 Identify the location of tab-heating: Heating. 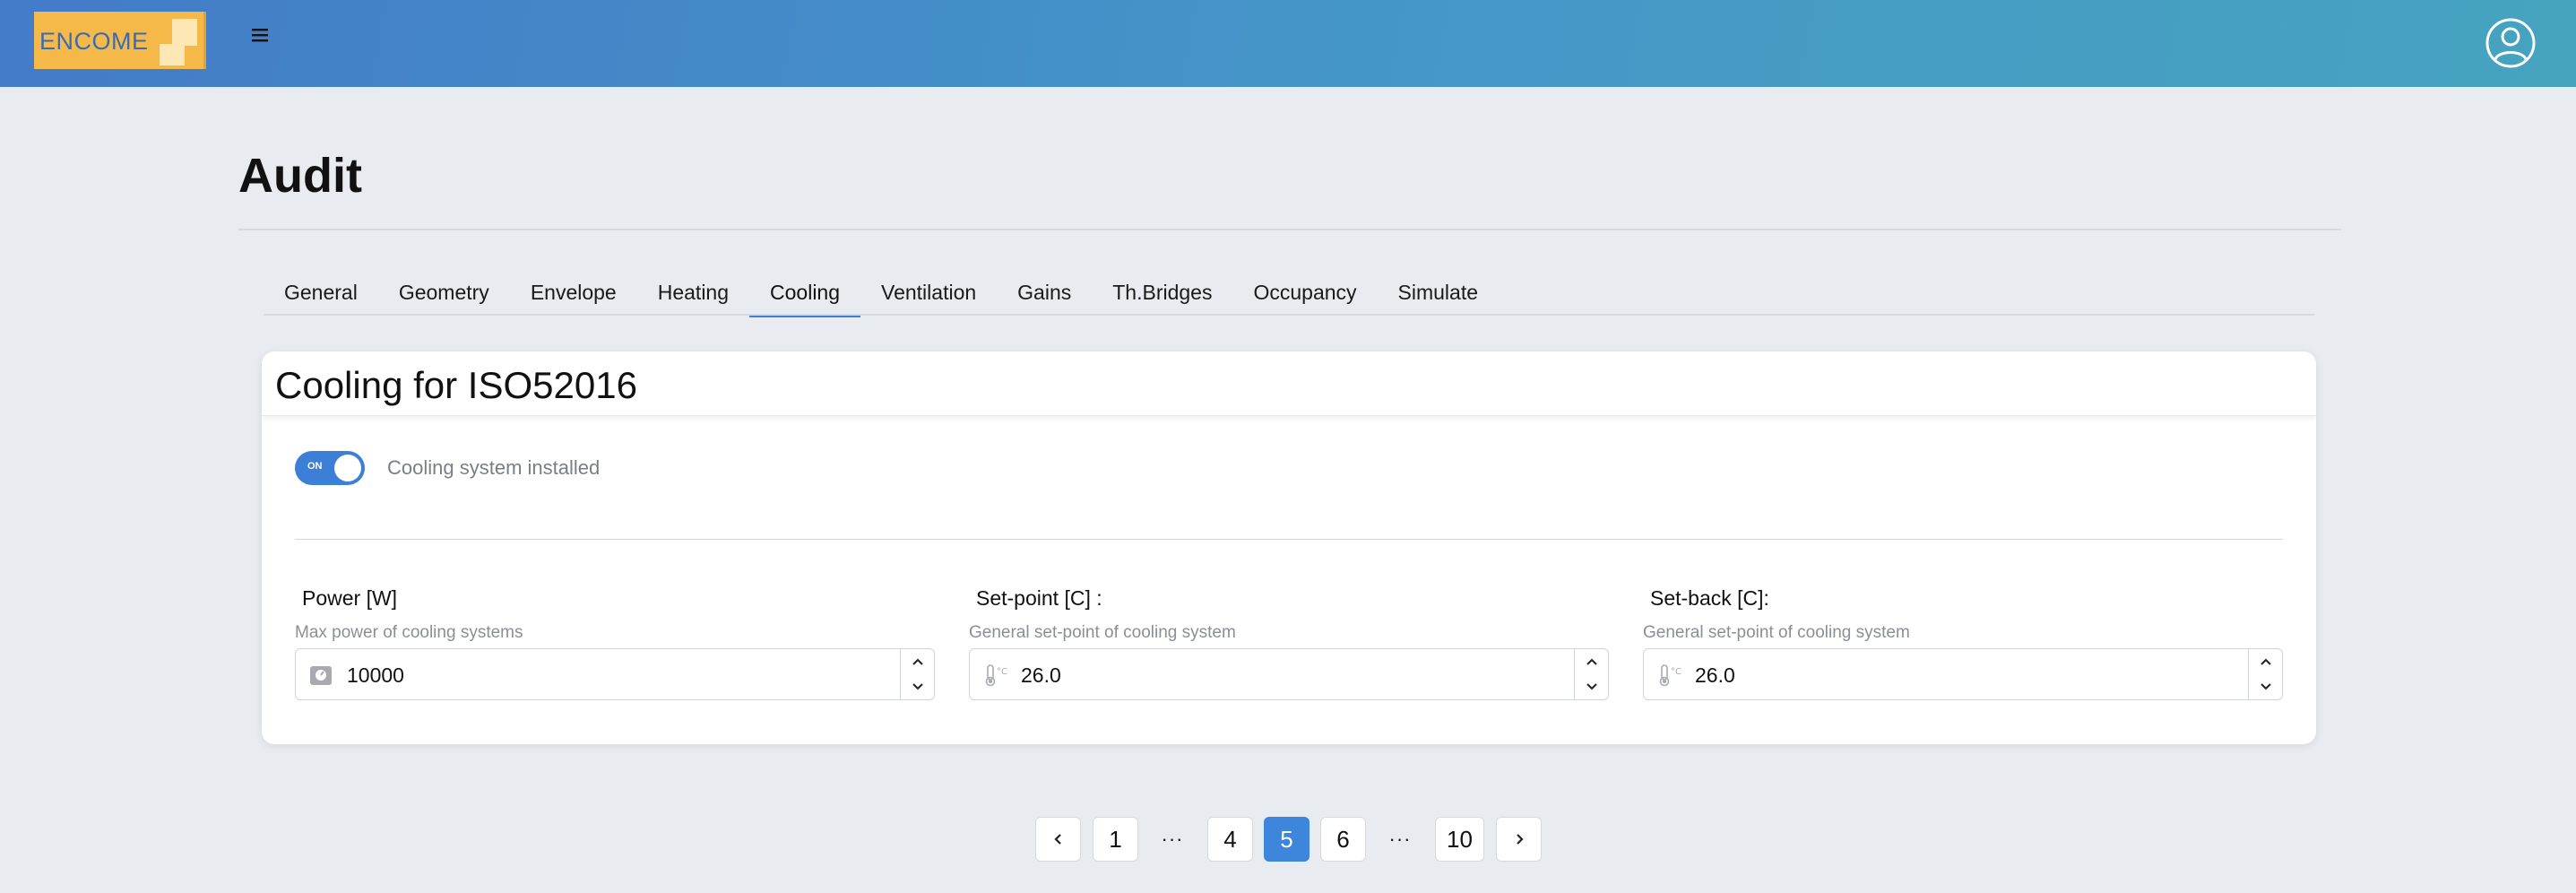
(693, 292).